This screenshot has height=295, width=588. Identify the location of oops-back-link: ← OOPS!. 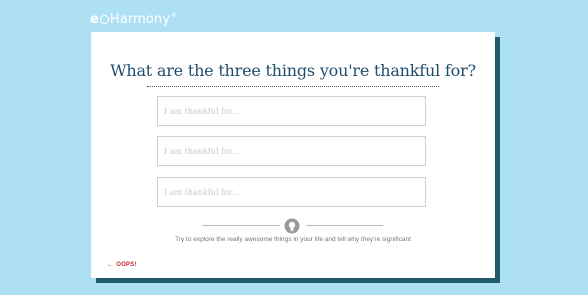
(122, 265).